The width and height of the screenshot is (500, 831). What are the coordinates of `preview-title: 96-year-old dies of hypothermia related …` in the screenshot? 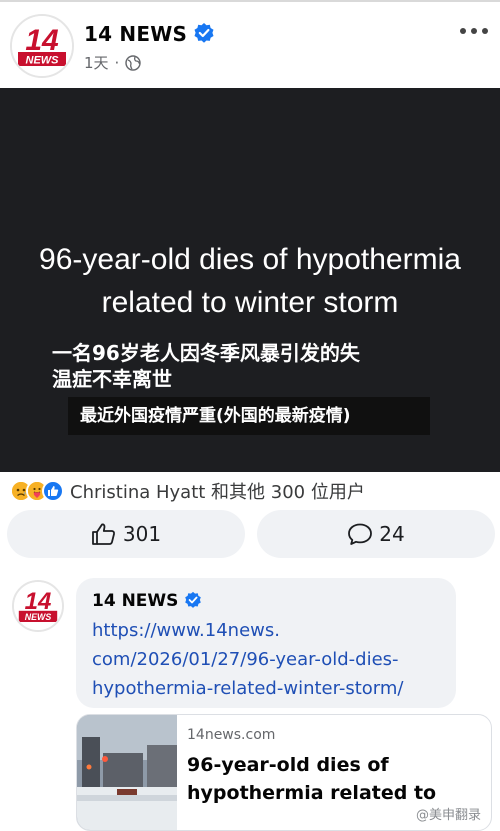 It's located at (337, 779).